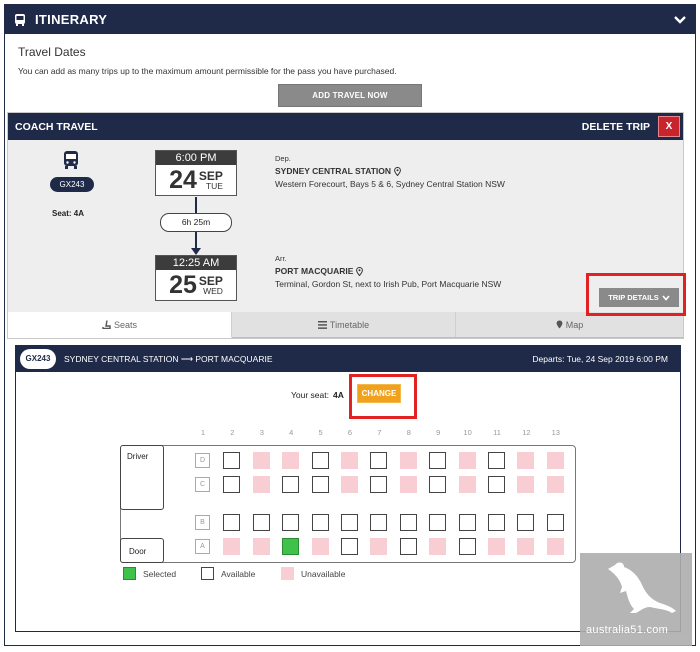 Image resolution: width=700 pixels, height=652 pixels. Describe the element at coordinates (52, 52) in the screenshot. I see `travel-dates-heading: Travel Dates` at that location.